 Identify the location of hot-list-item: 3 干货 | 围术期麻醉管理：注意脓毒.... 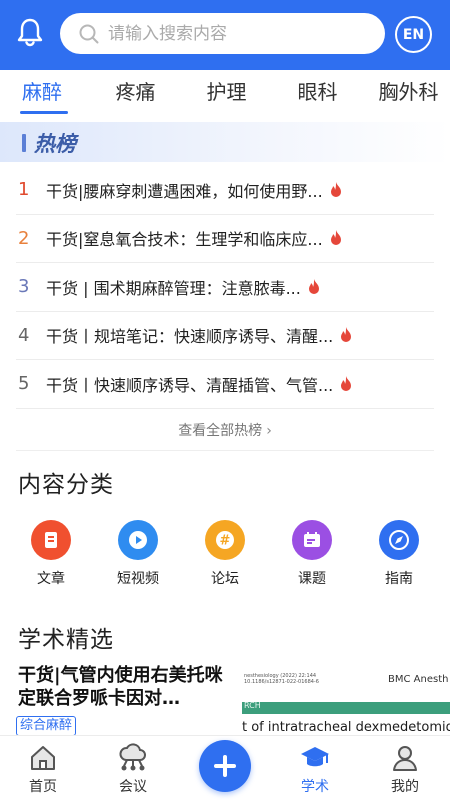
(225, 287).